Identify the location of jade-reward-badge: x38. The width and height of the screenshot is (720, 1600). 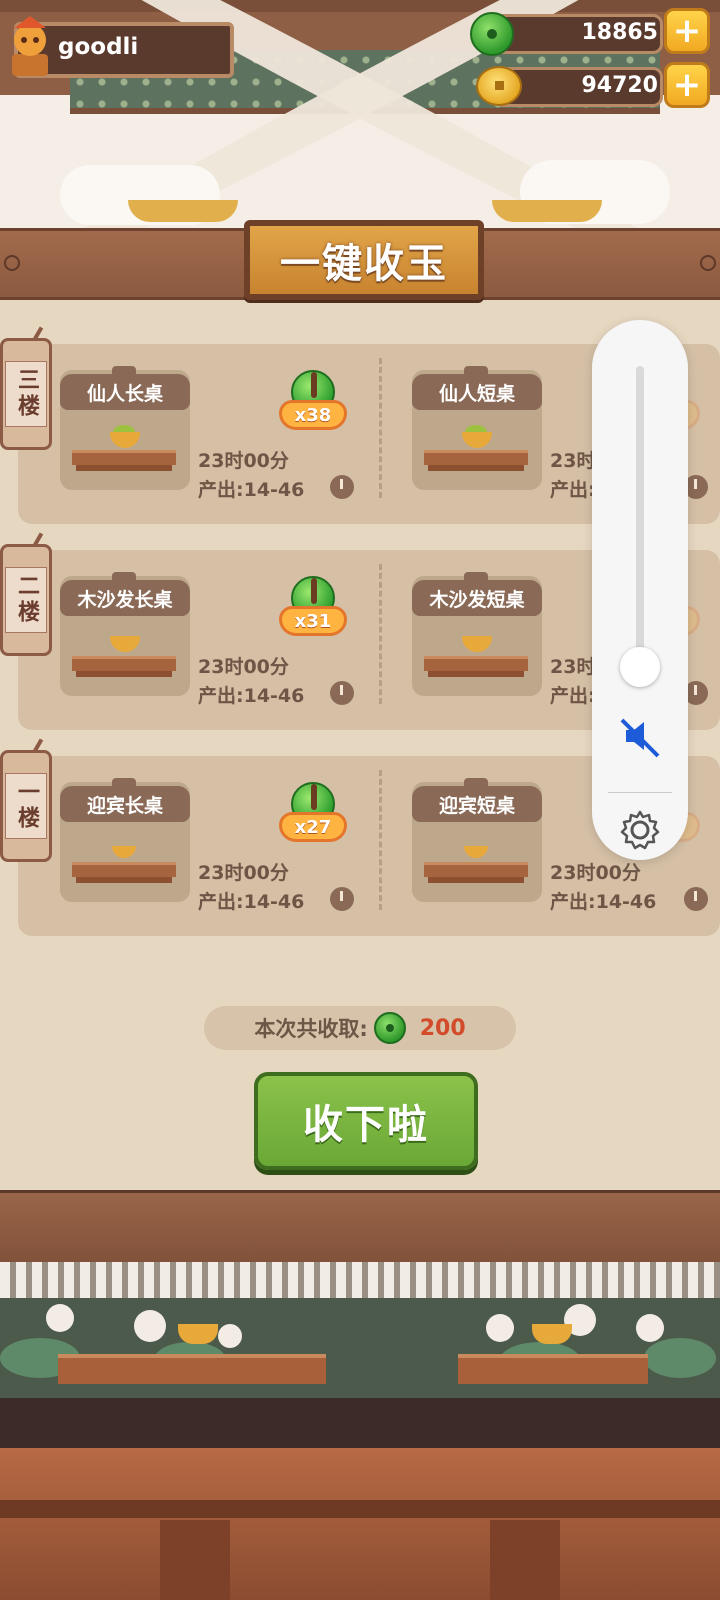
(313, 404).